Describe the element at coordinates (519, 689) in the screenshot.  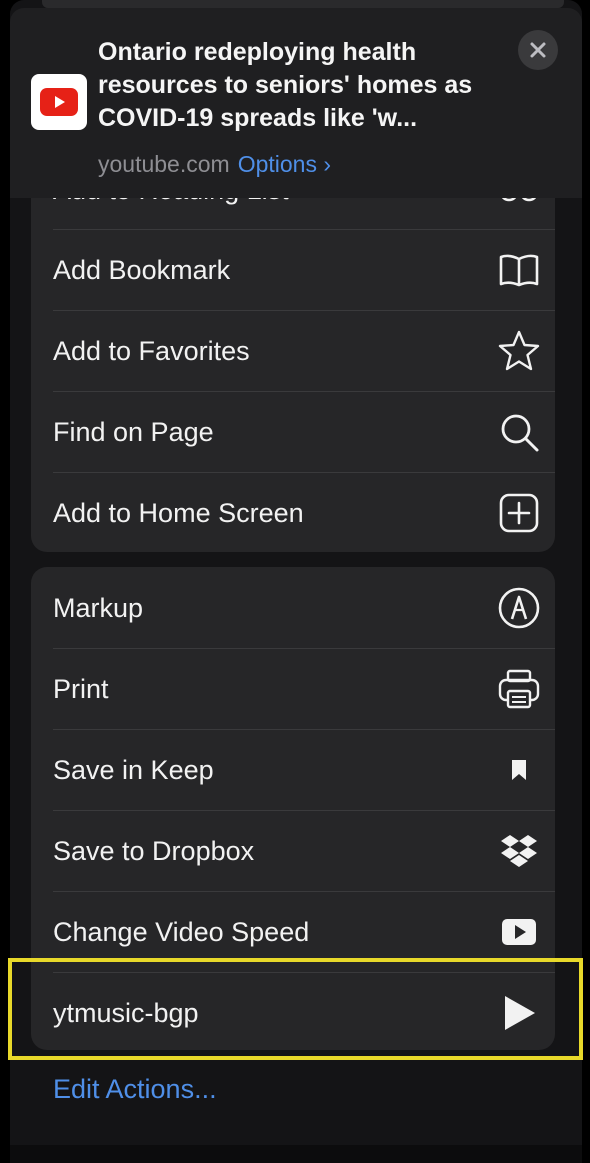
I see `printer-icon` at that location.